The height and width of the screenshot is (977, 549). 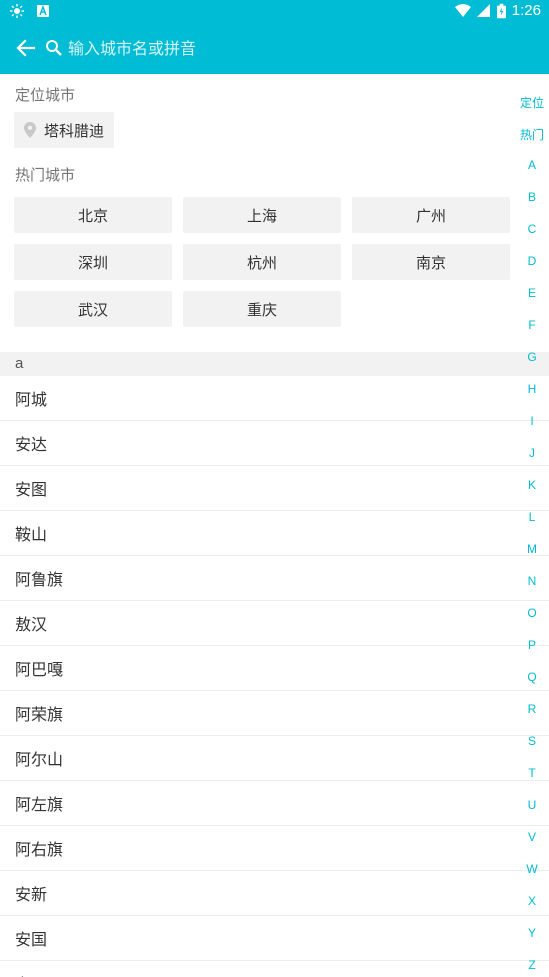 I want to click on city-list-item: 阿右旗, so click(x=274, y=848).